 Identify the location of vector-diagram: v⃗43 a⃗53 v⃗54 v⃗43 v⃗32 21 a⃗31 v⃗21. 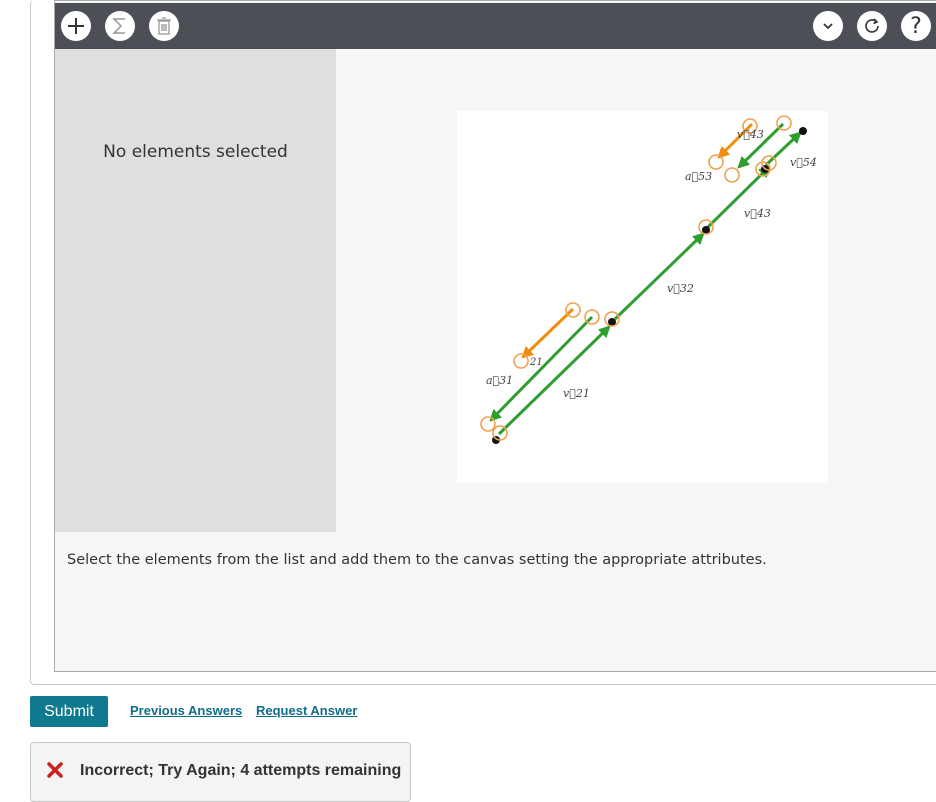
(648, 279).